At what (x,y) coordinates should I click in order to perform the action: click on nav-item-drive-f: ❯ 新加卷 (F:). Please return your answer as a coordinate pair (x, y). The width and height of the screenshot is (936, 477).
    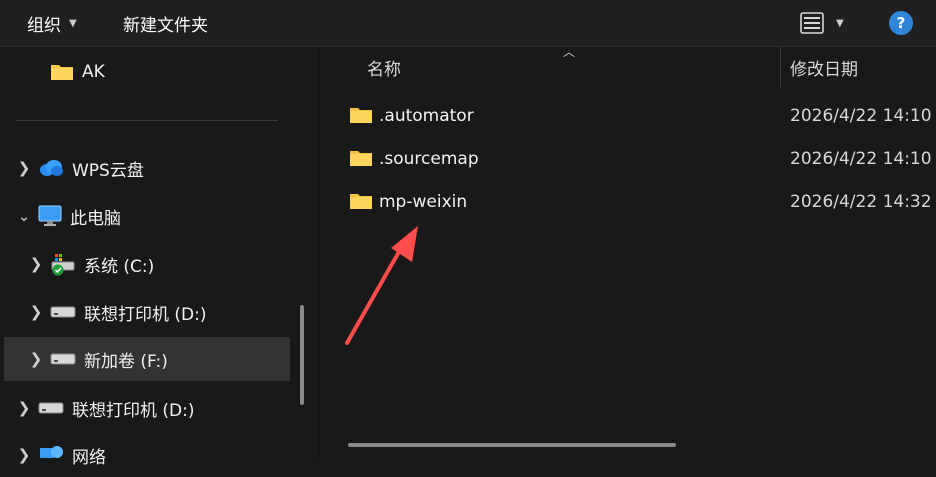
    Looking at the image, I should click on (147, 359).